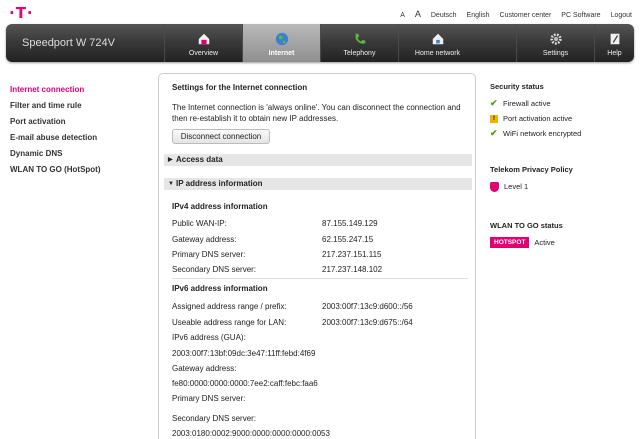  What do you see at coordinates (318, 184) in the screenshot?
I see `ip-info-toggle: ▼ IP address information` at bounding box center [318, 184].